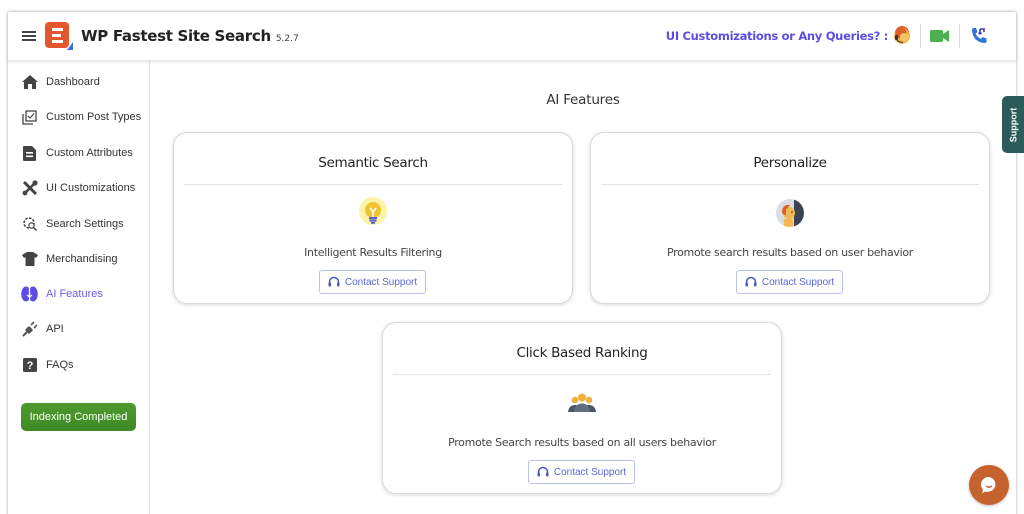 This screenshot has height=514, width=1024. I want to click on card-description: Intelligent Results Filtering, so click(373, 252).